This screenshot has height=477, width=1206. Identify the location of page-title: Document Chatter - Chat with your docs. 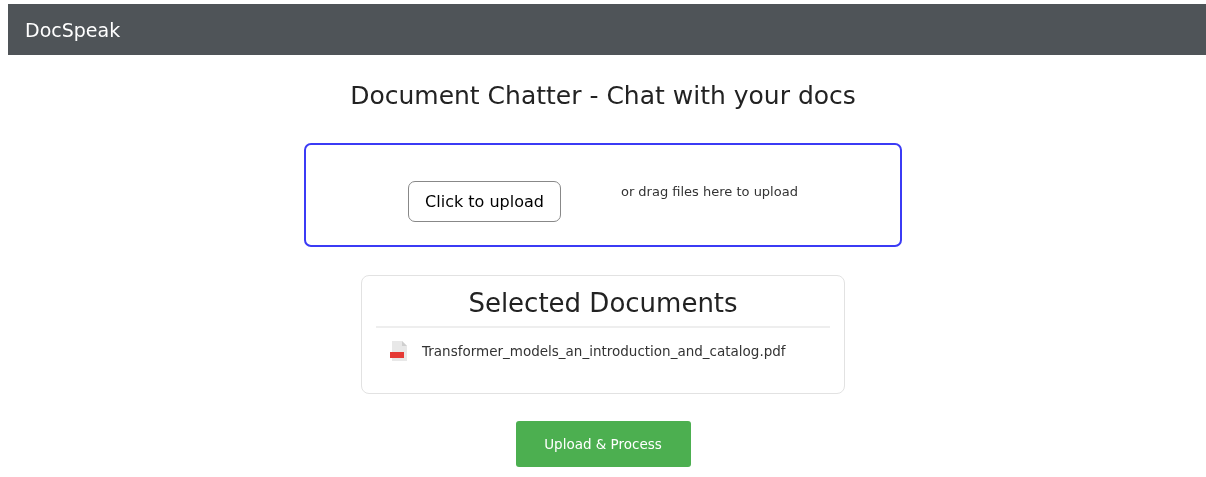
(603, 95).